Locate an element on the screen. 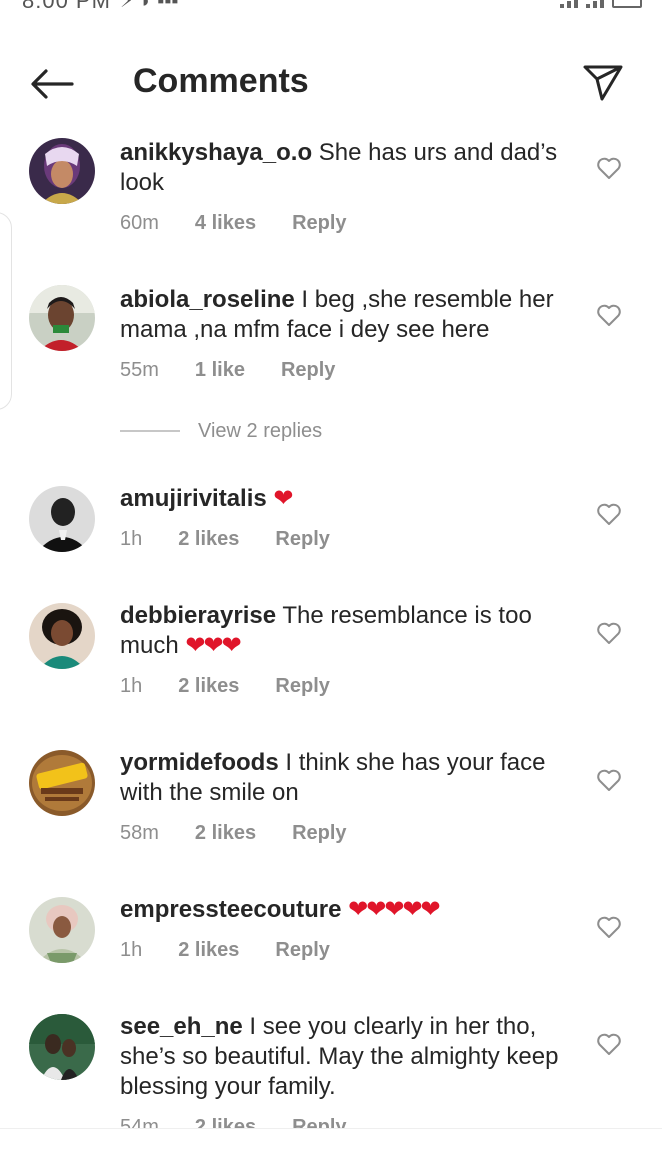 This screenshot has height=1151, width=662. signal-icon is located at coordinates (569, 4).